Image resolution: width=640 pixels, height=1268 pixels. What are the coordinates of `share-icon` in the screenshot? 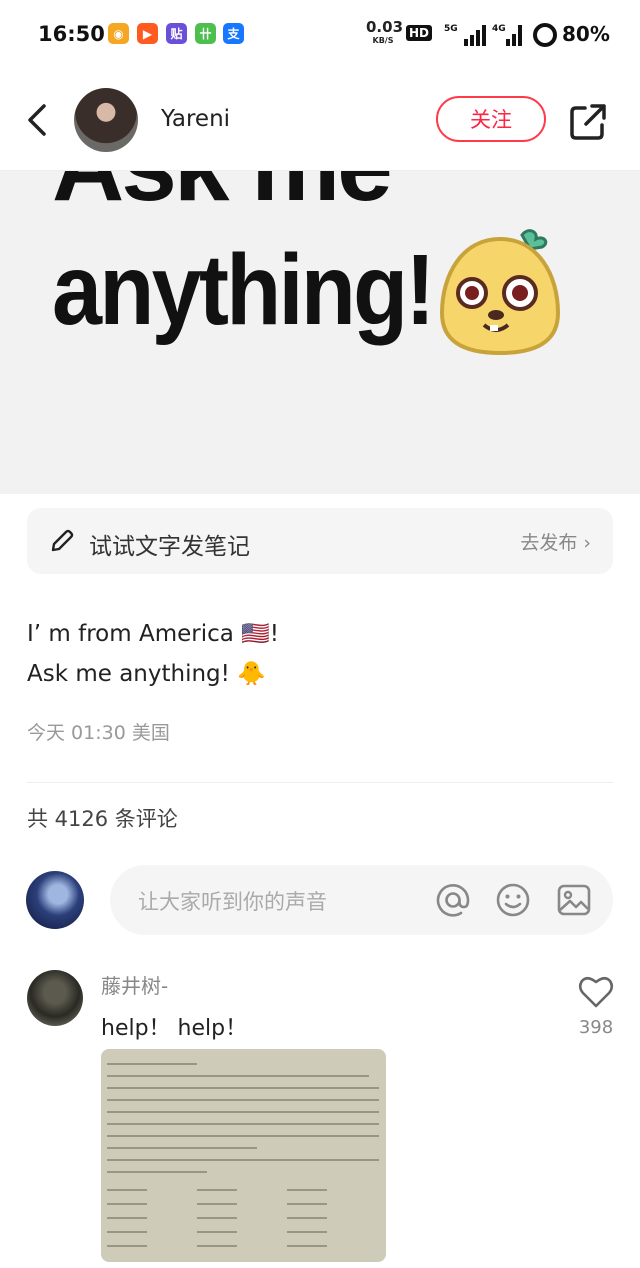 It's located at (588, 122).